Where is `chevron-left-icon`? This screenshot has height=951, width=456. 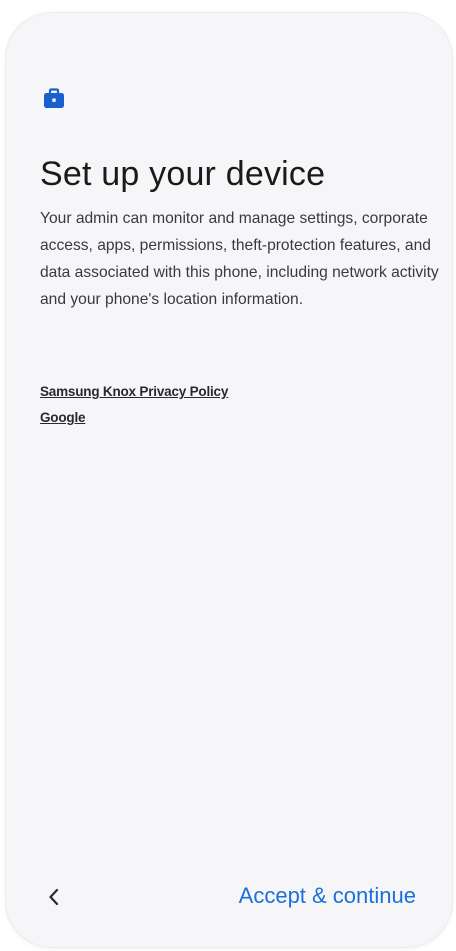 chevron-left-icon is located at coordinates (54, 899).